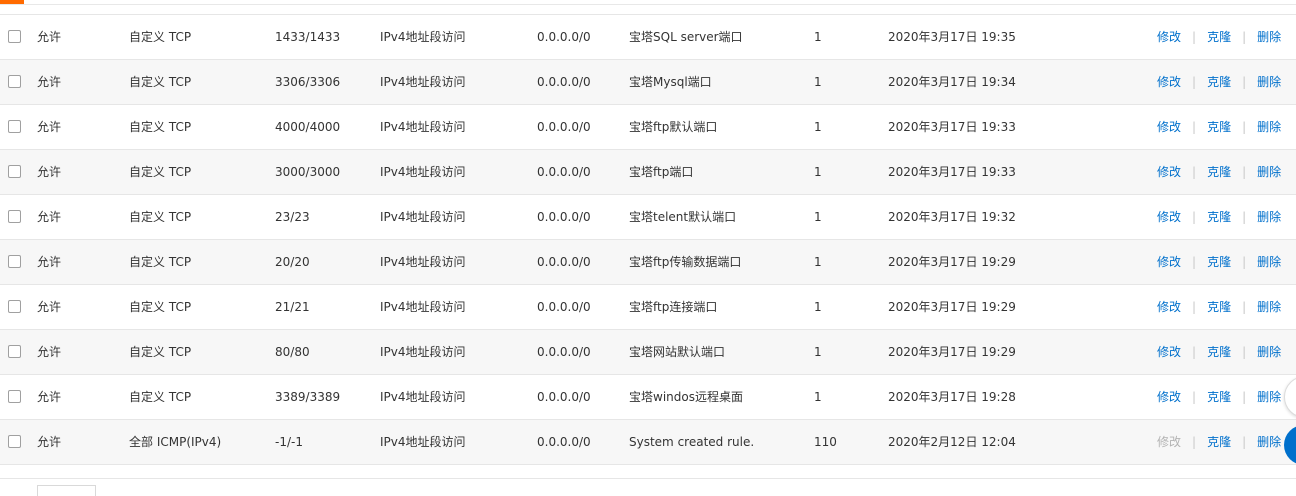 This screenshot has height=496, width=1296. I want to click on protocol-type-cell: 全部 ICMP(IPv4), so click(175, 442).